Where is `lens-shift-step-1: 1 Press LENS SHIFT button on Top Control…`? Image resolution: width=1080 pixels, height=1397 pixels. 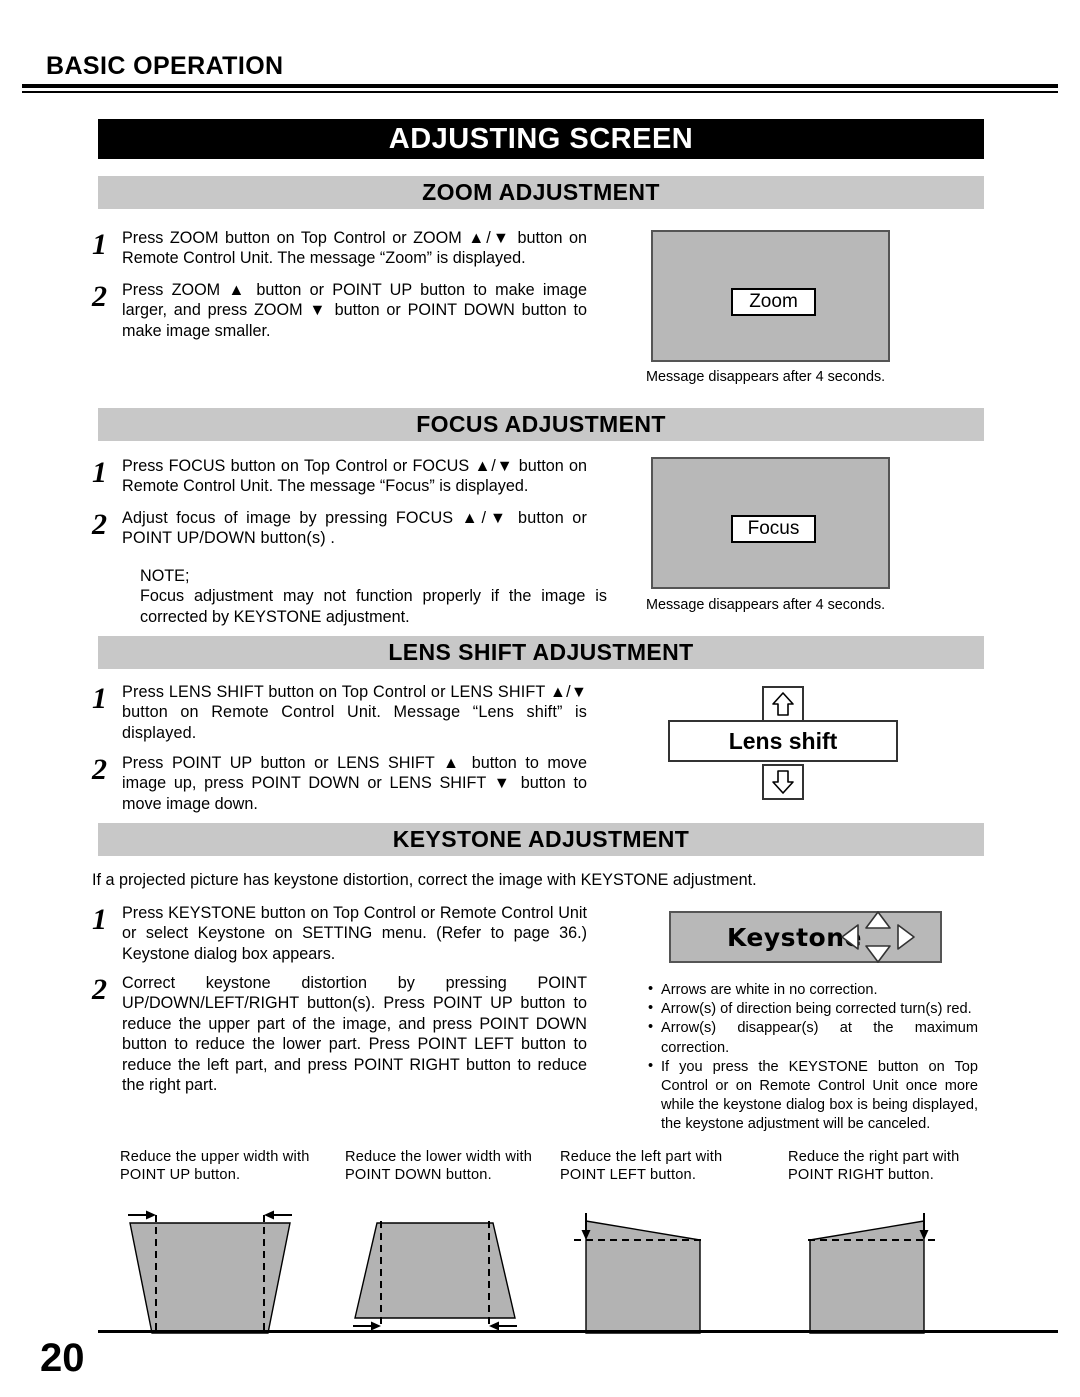
lens-shift-step-1: 1 Press LENS SHIFT button on Top Control… is located at coordinates (352, 712).